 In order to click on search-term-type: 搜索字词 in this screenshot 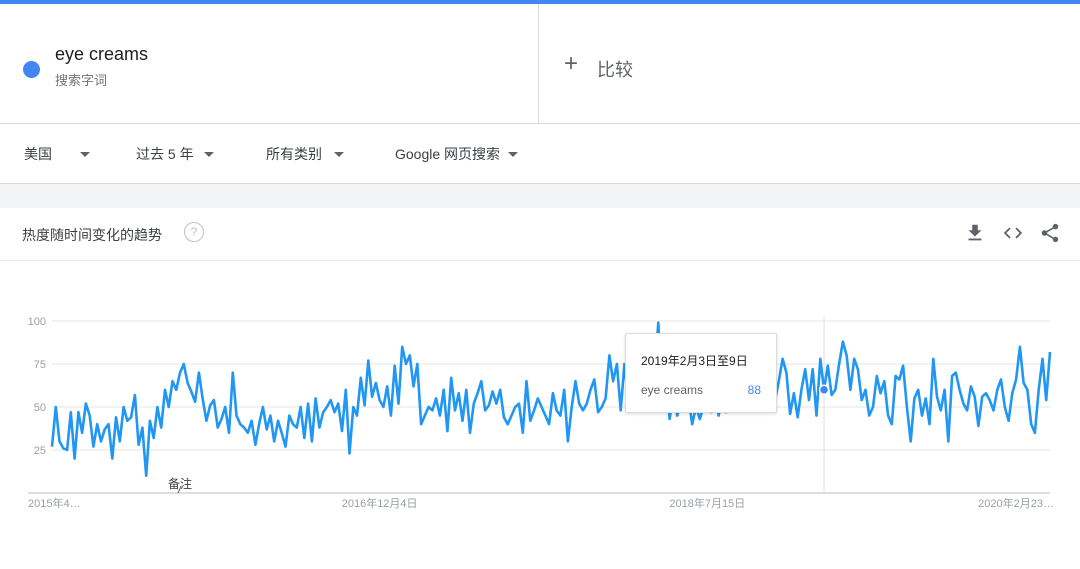, I will do `click(81, 80)`.